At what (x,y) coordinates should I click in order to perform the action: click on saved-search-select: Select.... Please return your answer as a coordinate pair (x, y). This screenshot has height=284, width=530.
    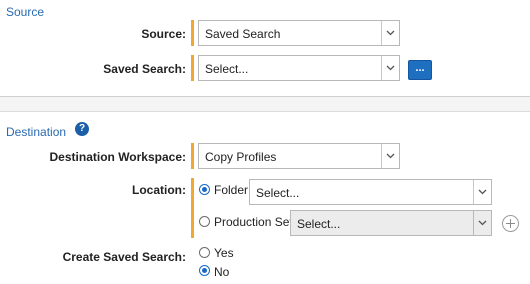
    Looking at the image, I should click on (299, 68).